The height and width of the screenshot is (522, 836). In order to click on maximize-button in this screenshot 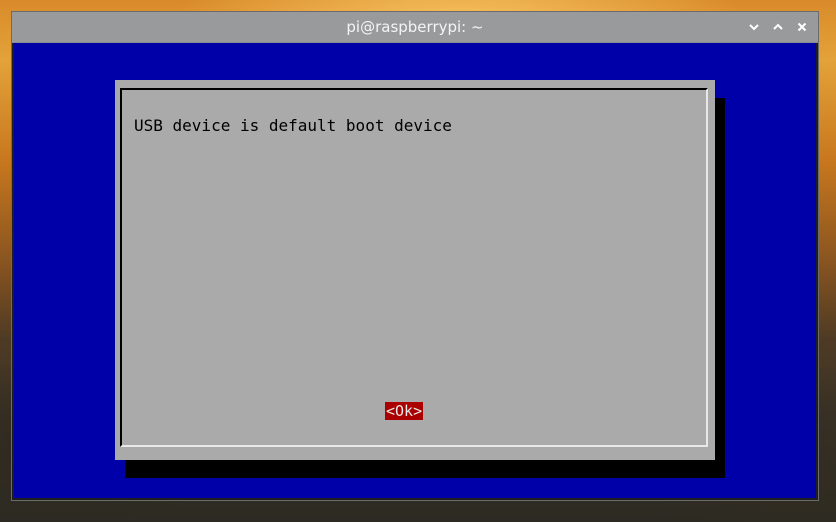, I will do `click(778, 27)`.